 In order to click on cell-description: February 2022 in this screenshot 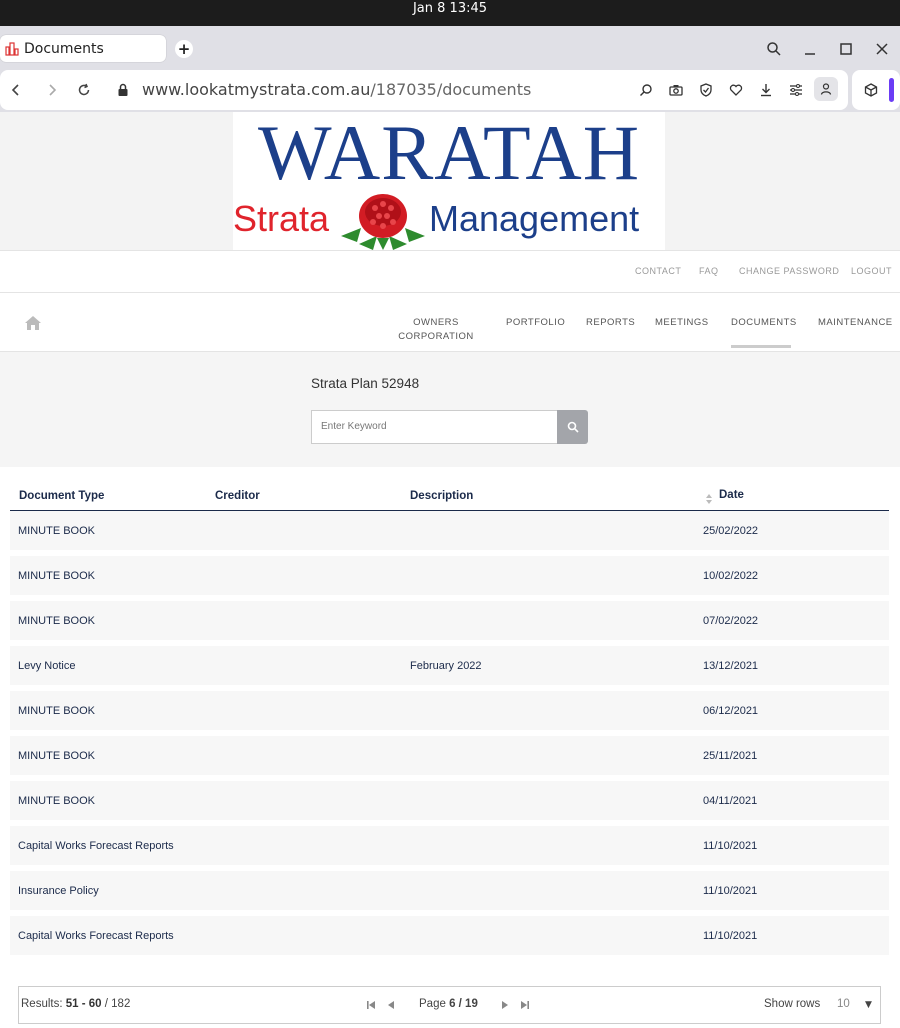, I will do `click(446, 666)`.